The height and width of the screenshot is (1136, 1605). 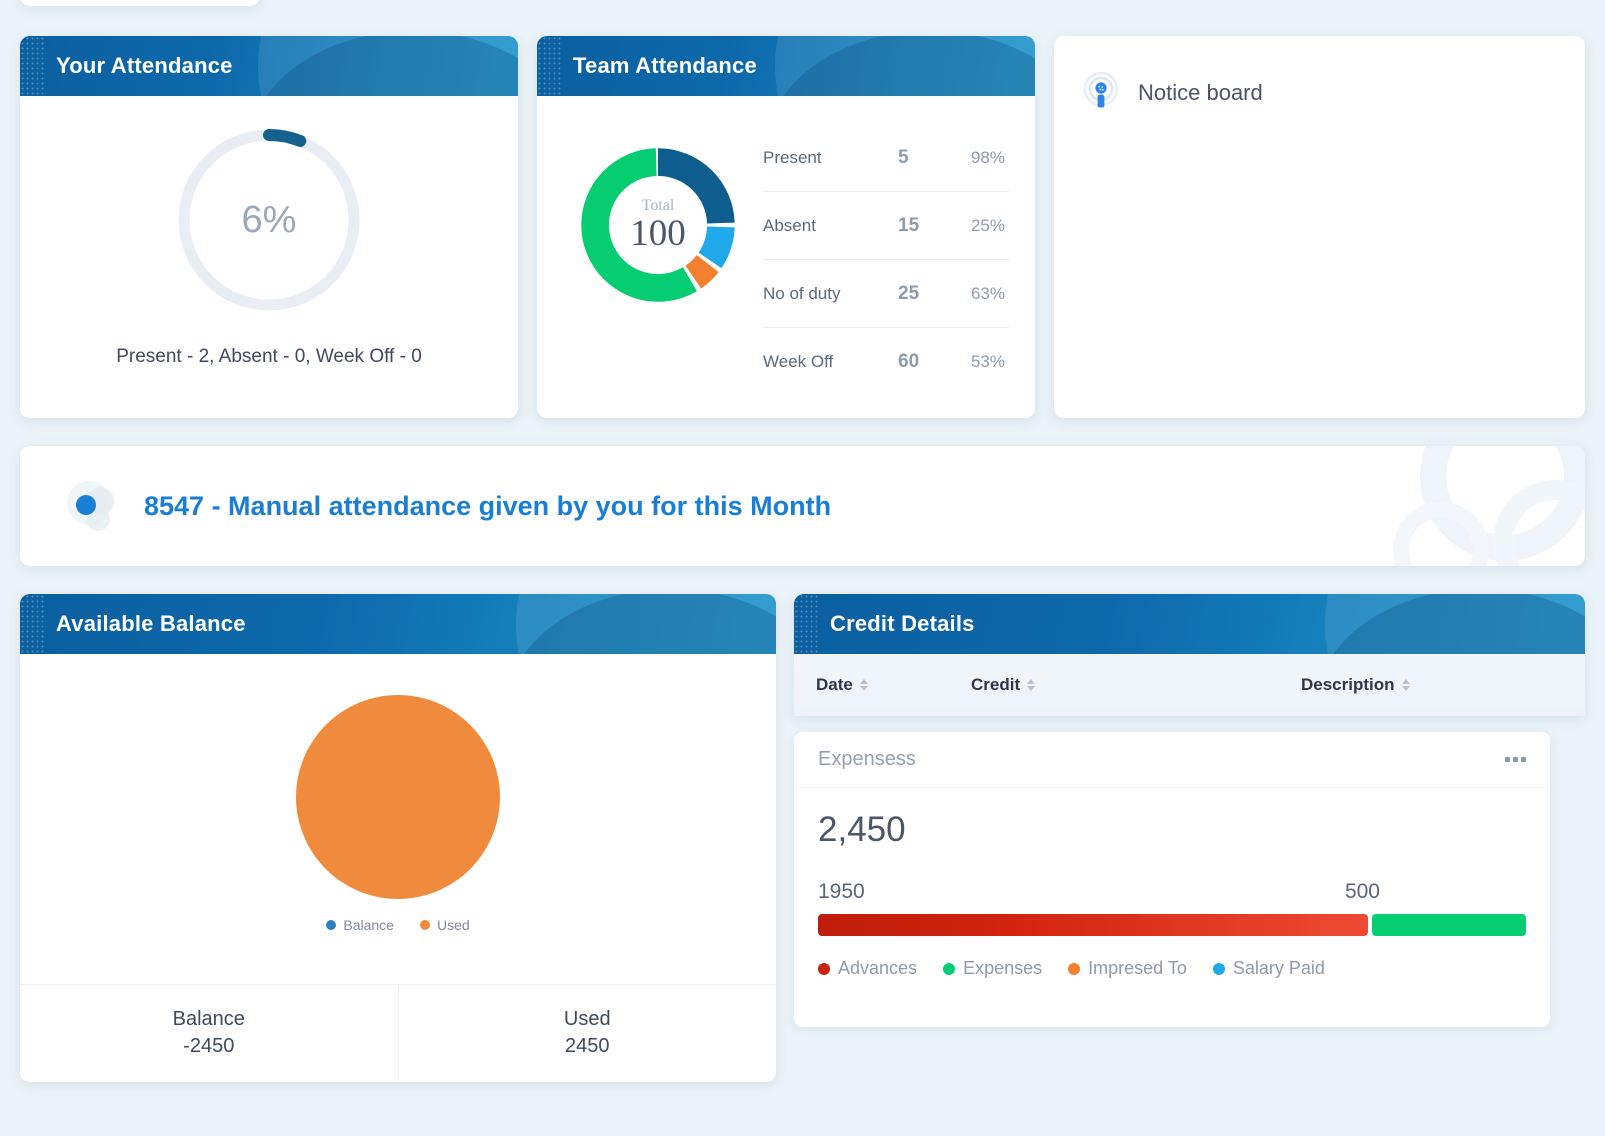 What do you see at coordinates (398, 624) in the screenshot?
I see `available-balance-header: Available Balance` at bounding box center [398, 624].